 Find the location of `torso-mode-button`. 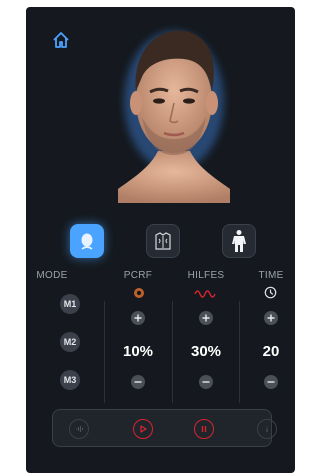

torso-mode-button is located at coordinates (163, 241).